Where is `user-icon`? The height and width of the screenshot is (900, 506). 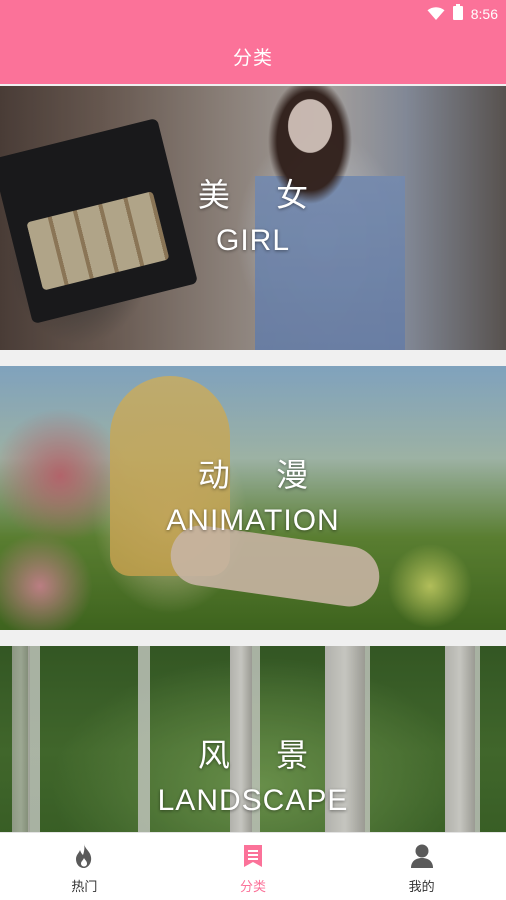
user-icon is located at coordinates (422, 856).